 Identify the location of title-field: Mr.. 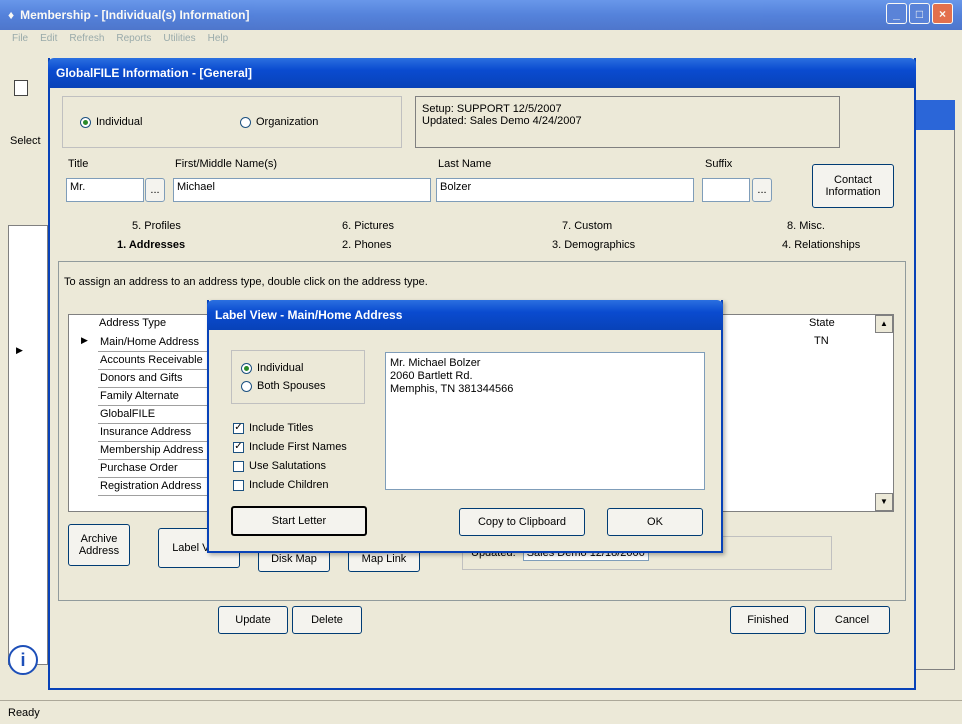
(105, 190).